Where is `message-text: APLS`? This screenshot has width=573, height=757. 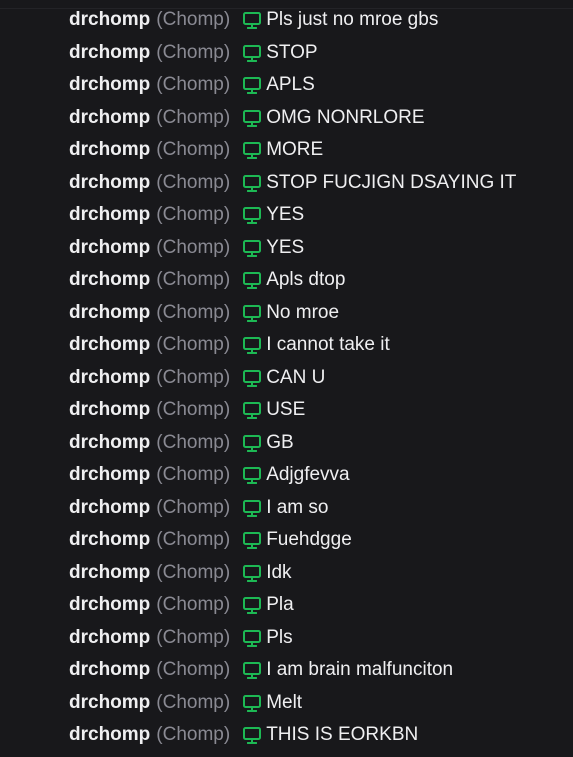 message-text: APLS is located at coordinates (290, 84).